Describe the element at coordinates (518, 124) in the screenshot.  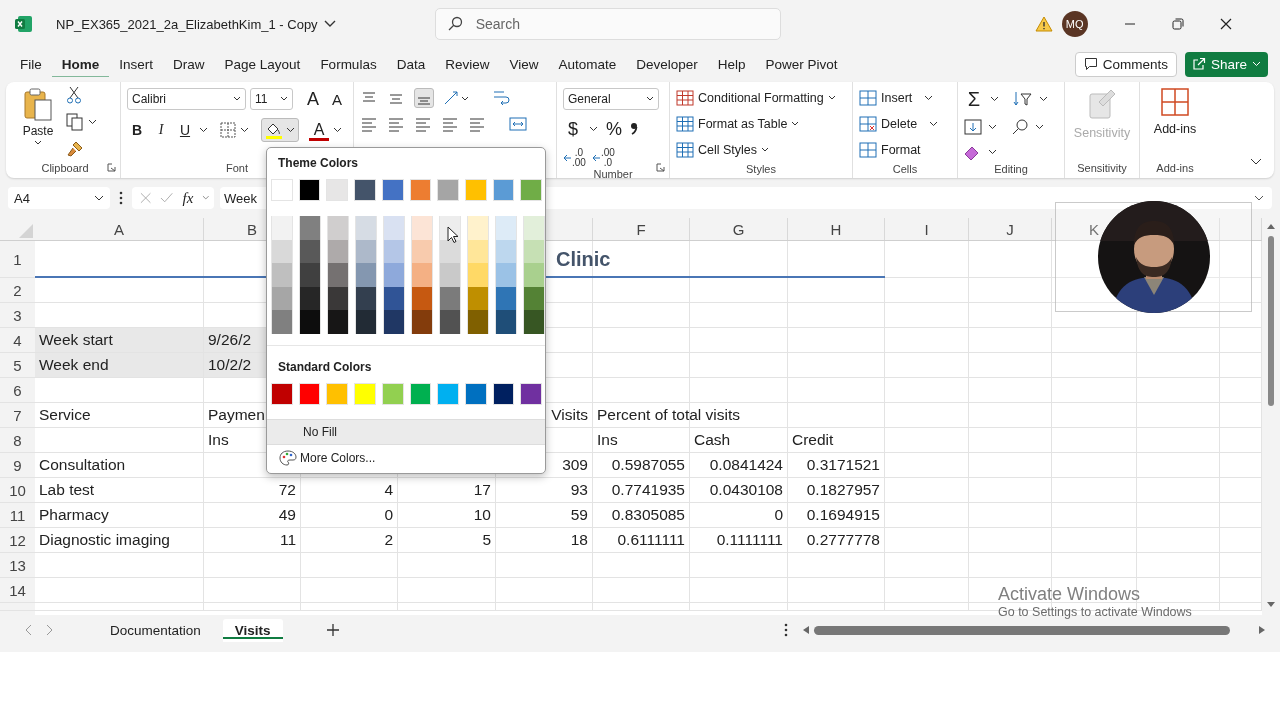
I see `merge-center-icon` at that location.